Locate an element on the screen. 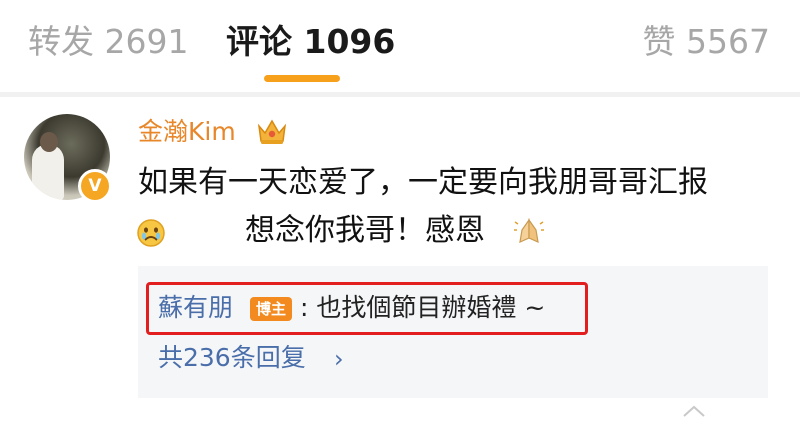 The width and height of the screenshot is (800, 425). reply-author-name: 蘇有朋 is located at coordinates (195, 308).